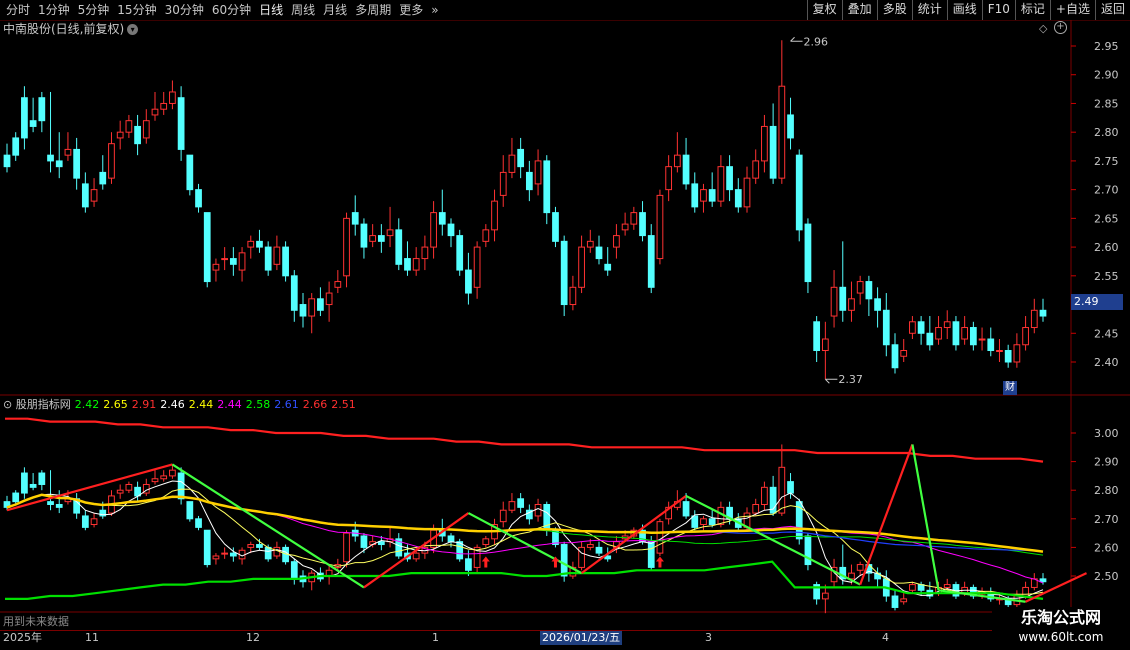  Describe the element at coordinates (253, 637) in the screenshot. I see `date-label-2: 12` at that location.